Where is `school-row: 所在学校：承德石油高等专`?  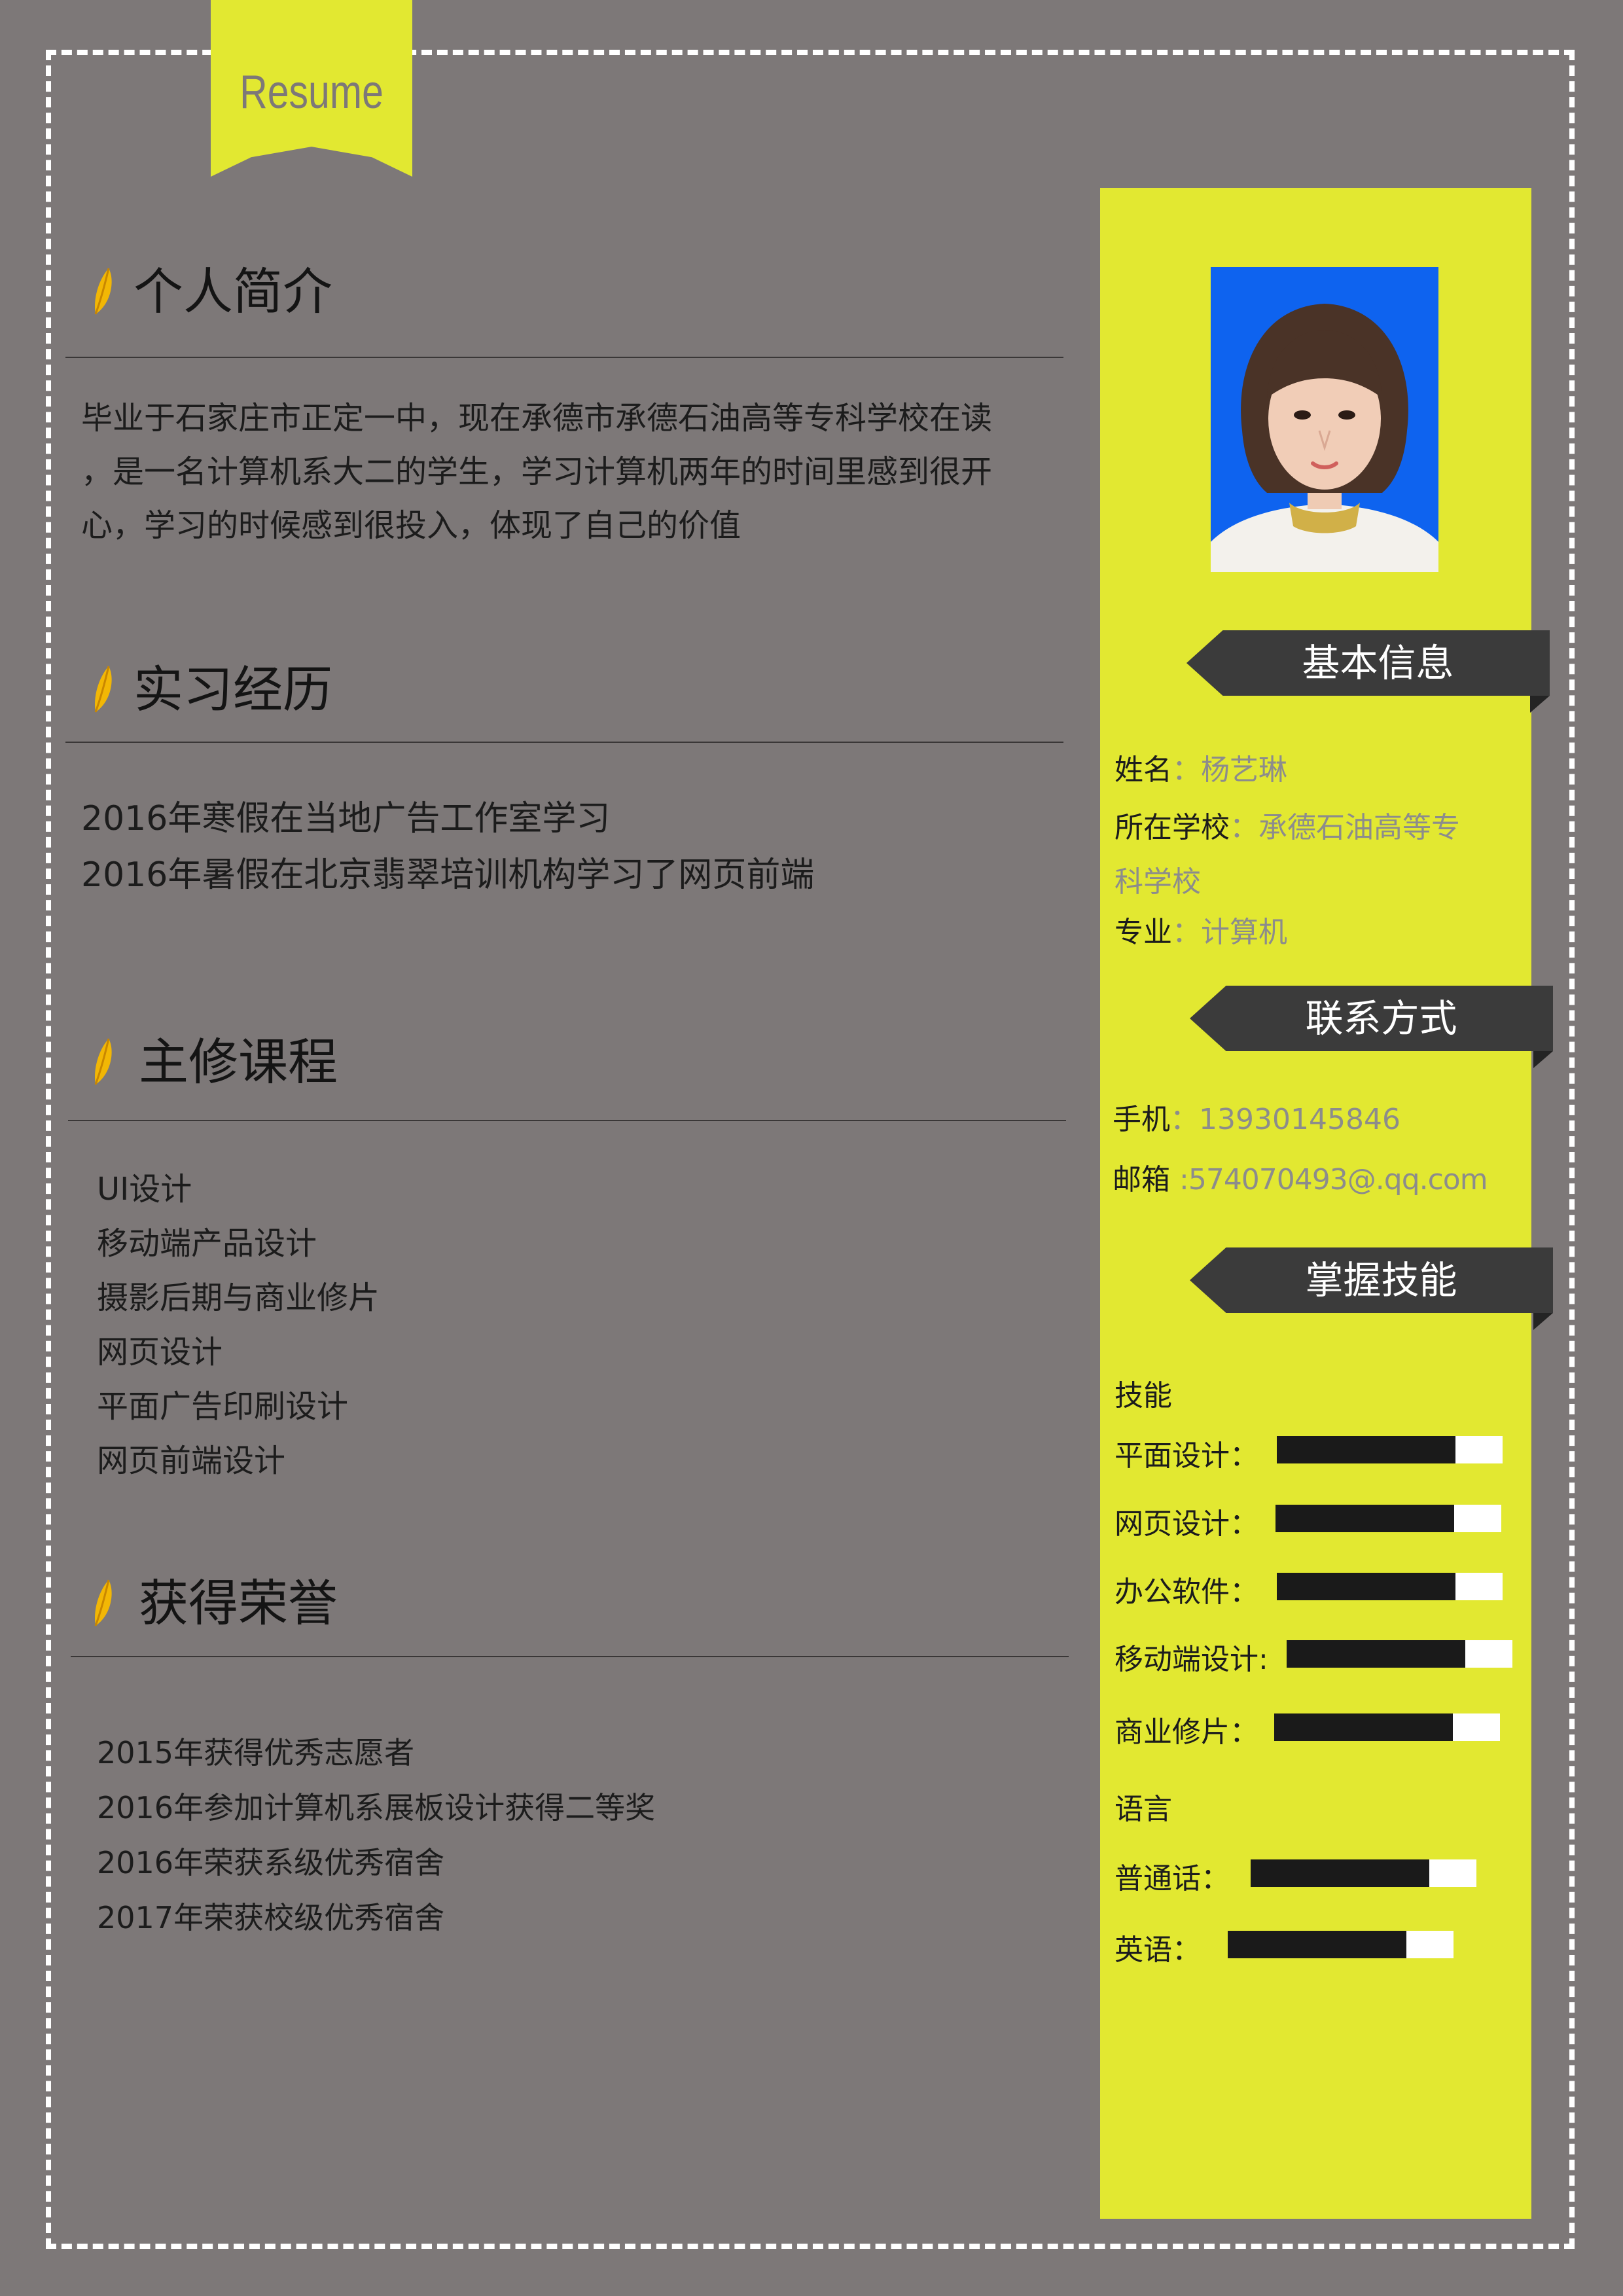
school-row: 所在学校：承德石油高等专 is located at coordinates (1288, 825).